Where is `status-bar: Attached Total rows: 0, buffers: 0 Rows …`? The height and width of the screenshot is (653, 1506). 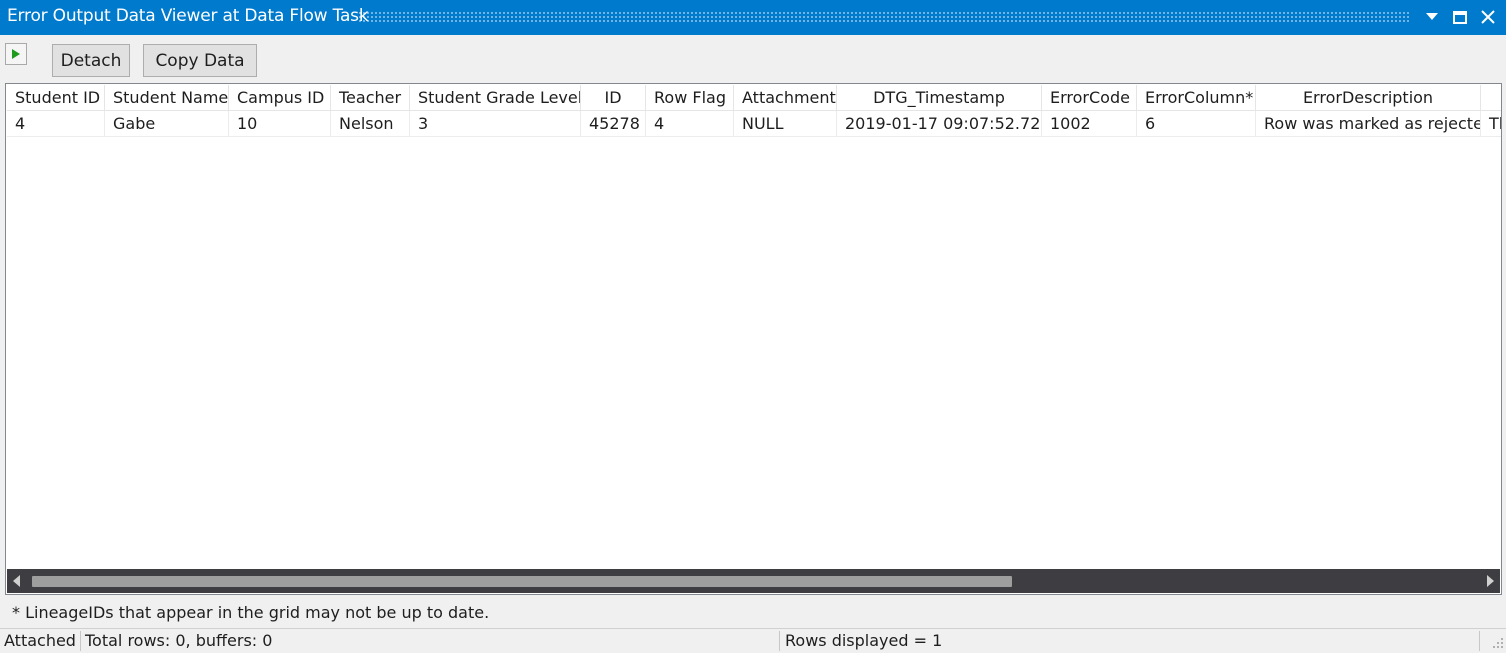 status-bar: Attached Total rows: 0, buffers: 0 Rows … is located at coordinates (753, 639).